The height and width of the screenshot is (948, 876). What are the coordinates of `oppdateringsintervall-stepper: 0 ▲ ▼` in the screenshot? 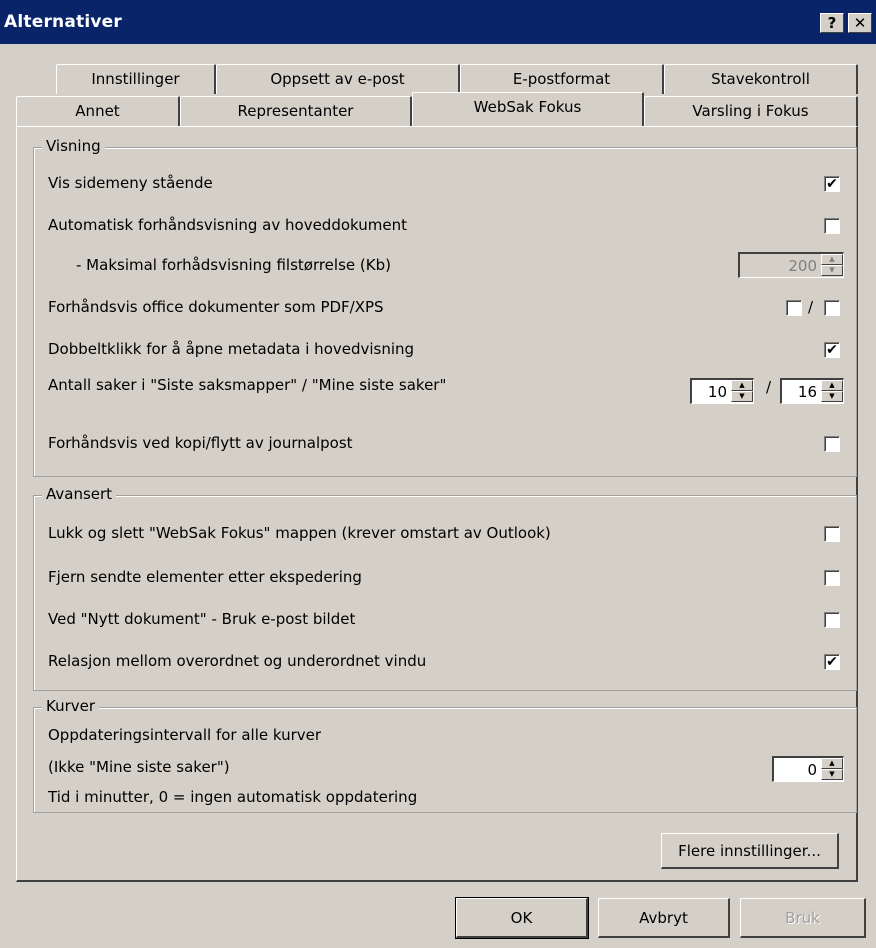 It's located at (808, 769).